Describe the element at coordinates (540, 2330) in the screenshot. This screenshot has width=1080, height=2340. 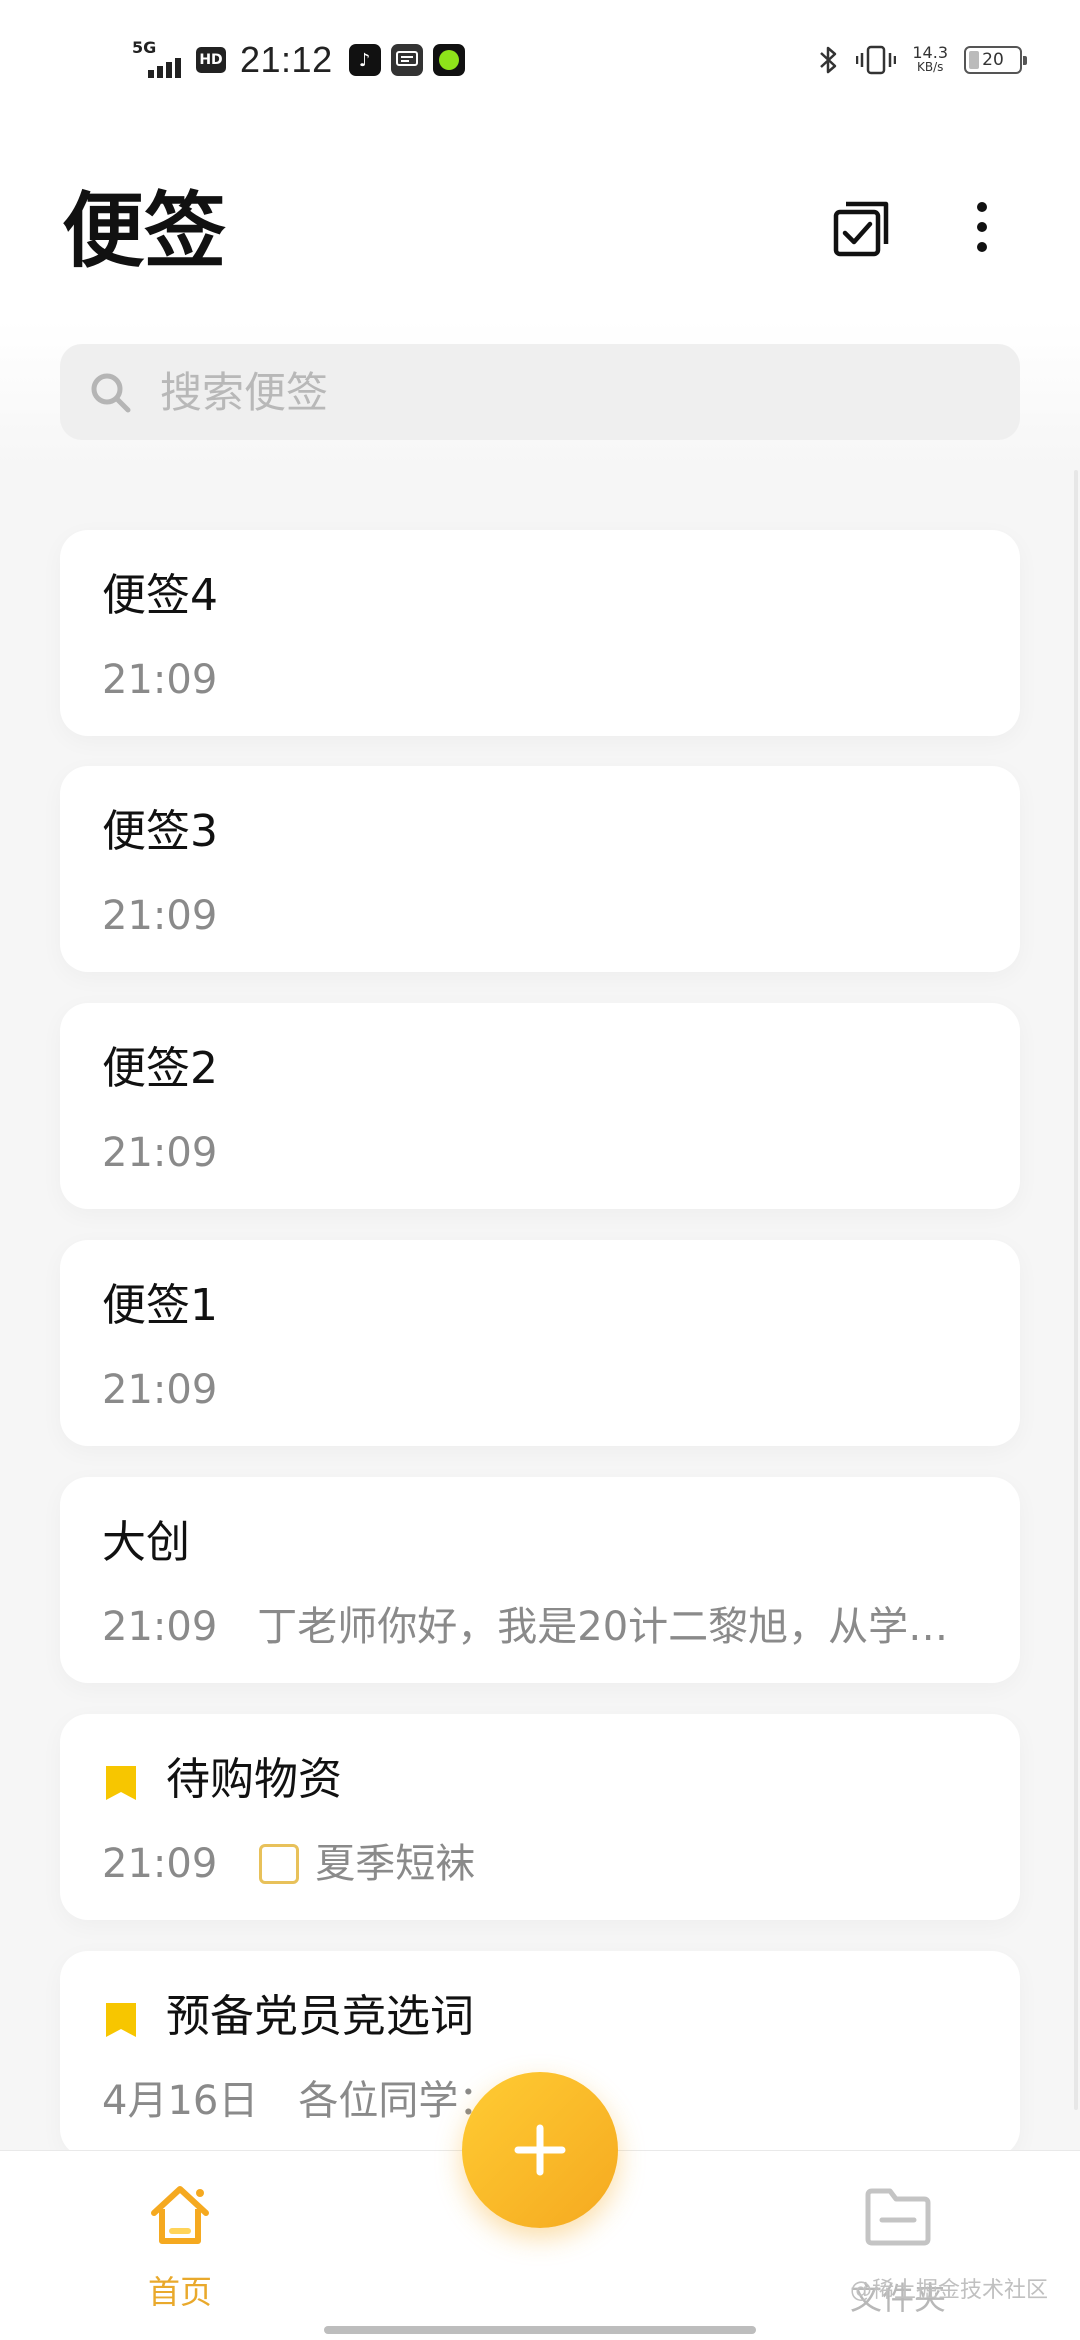
I see `gesture-bar` at that location.